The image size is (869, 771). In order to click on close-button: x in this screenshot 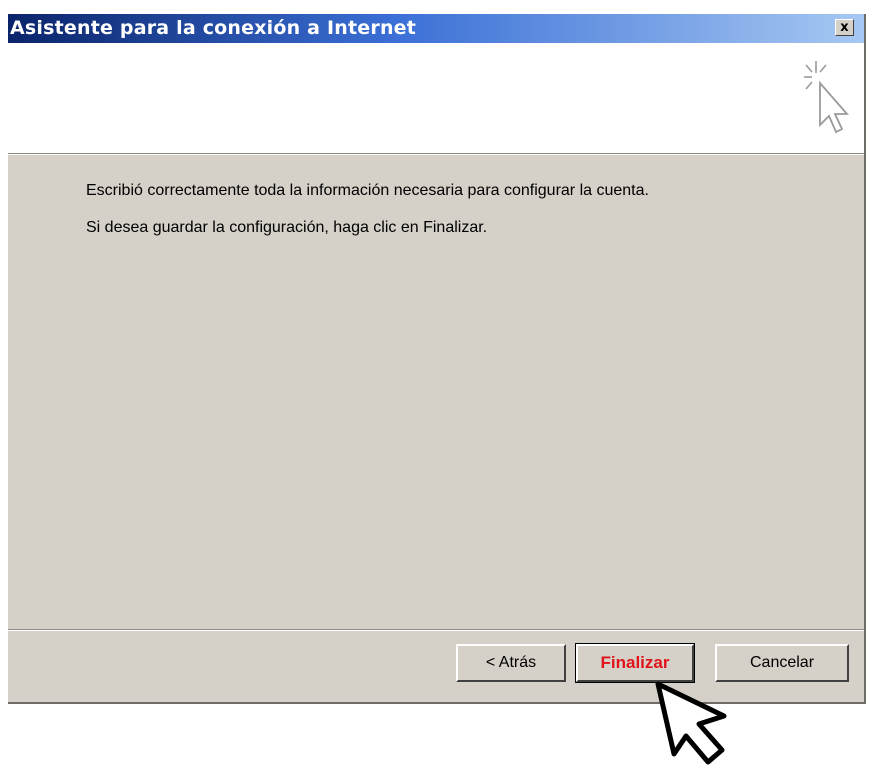, I will do `click(844, 27)`.